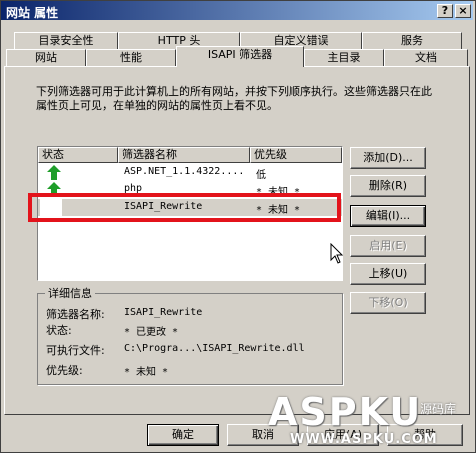  Describe the element at coordinates (261, 175) in the screenshot. I see `filter-priority: 低` at that location.